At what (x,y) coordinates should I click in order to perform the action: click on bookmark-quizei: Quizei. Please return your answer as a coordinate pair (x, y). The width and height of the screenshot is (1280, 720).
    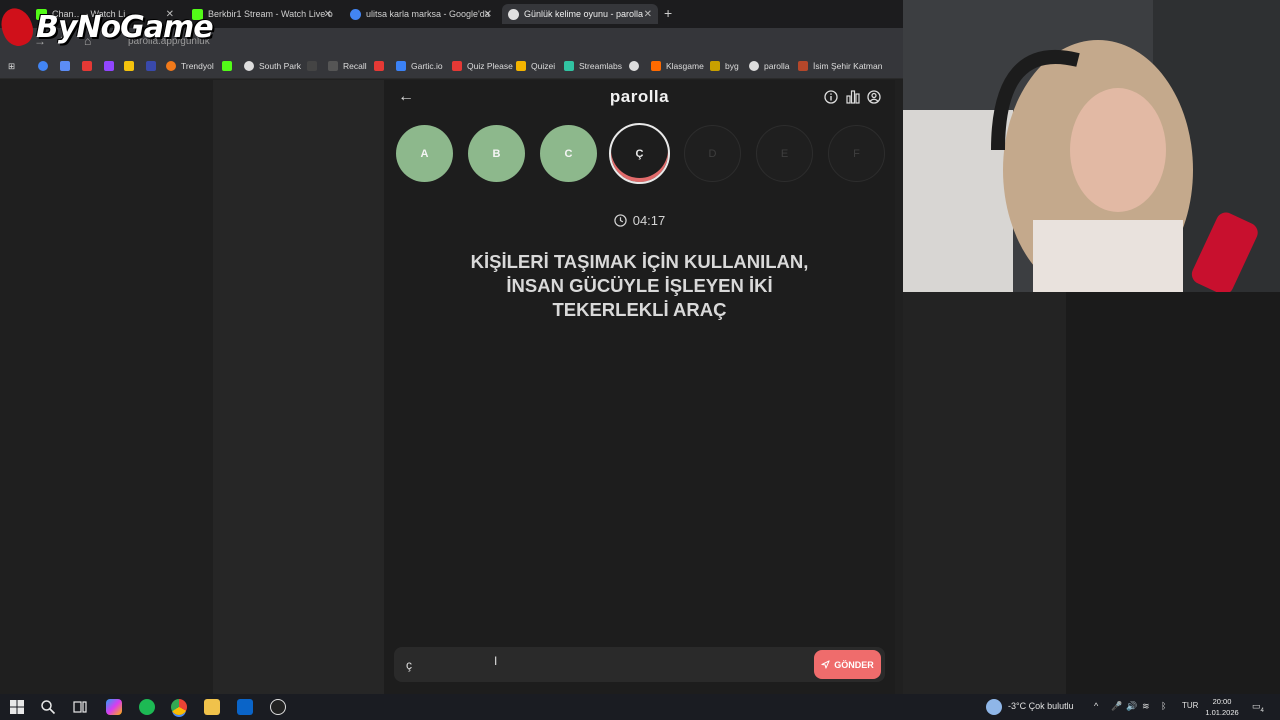
    Looking at the image, I should click on (535, 66).